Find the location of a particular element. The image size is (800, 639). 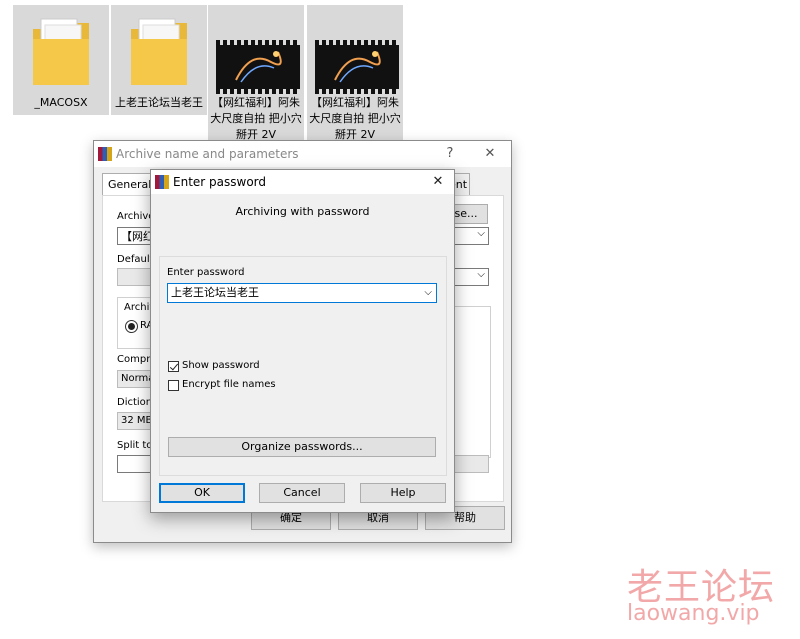

tab-label: General is located at coordinates (130, 184).